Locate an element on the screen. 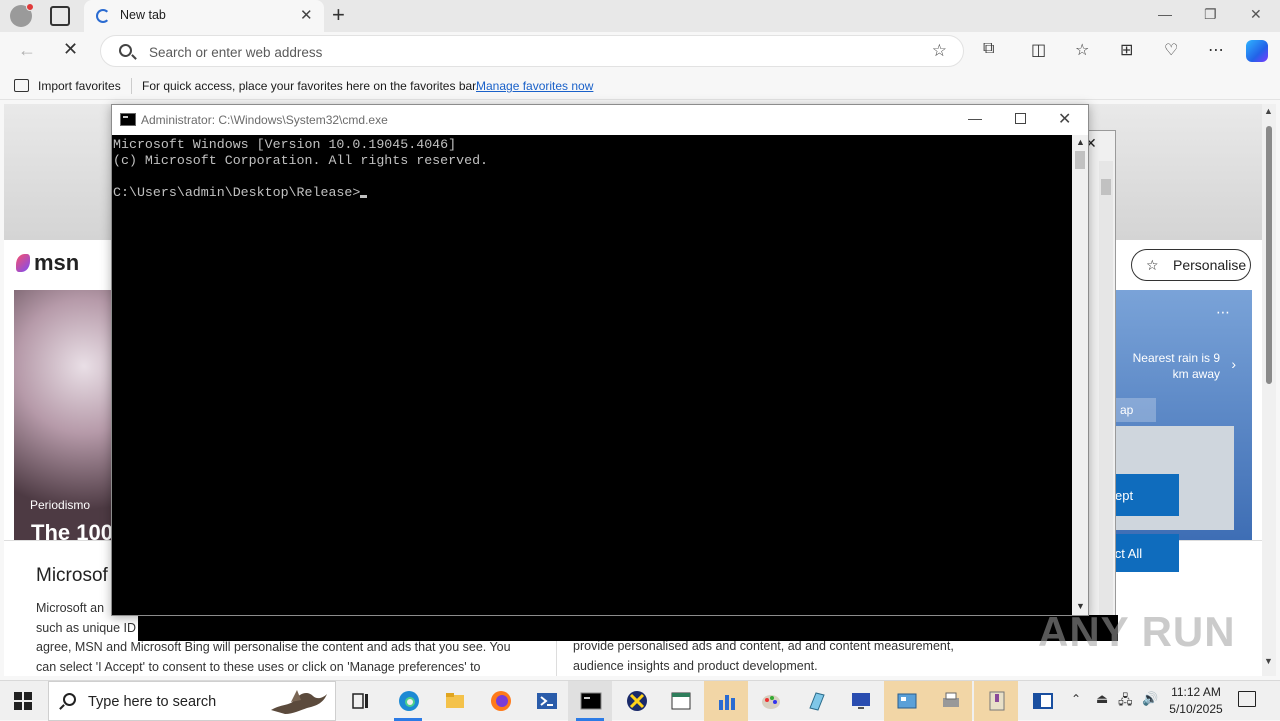 This screenshot has width=1280, height=721. taskbar-search-box: Type here to search is located at coordinates (192, 701).